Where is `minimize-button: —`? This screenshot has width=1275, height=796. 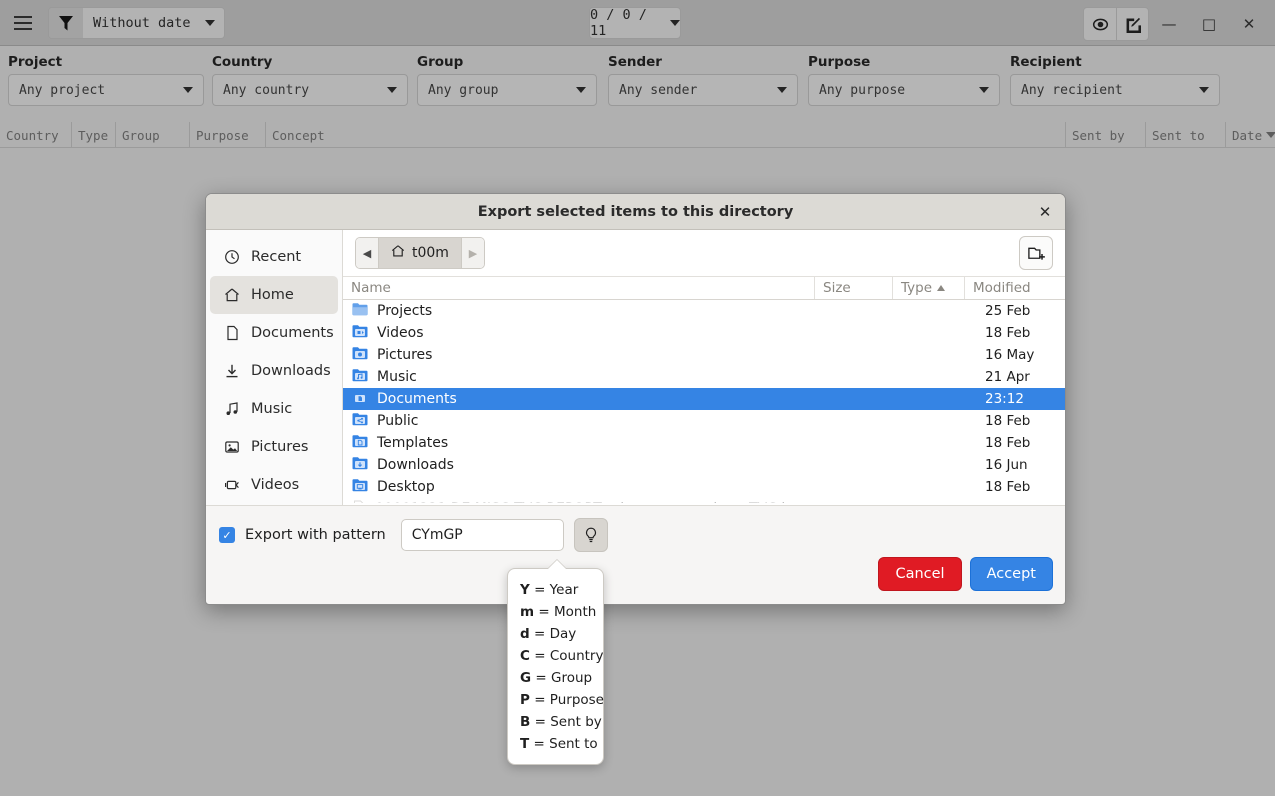 minimize-button: — is located at coordinates (1169, 24).